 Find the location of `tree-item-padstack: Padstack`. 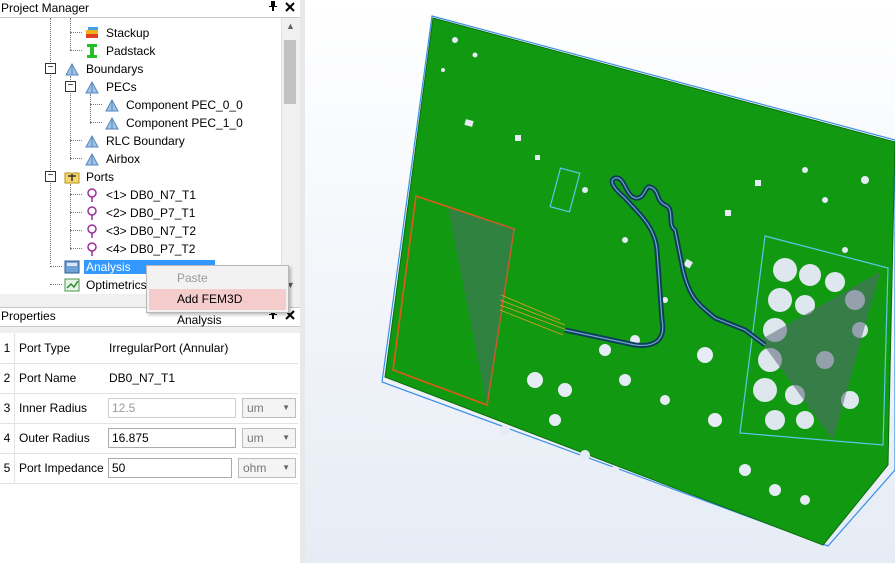

tree-item-padstack: Padstack is located at coordinates (120, 50).